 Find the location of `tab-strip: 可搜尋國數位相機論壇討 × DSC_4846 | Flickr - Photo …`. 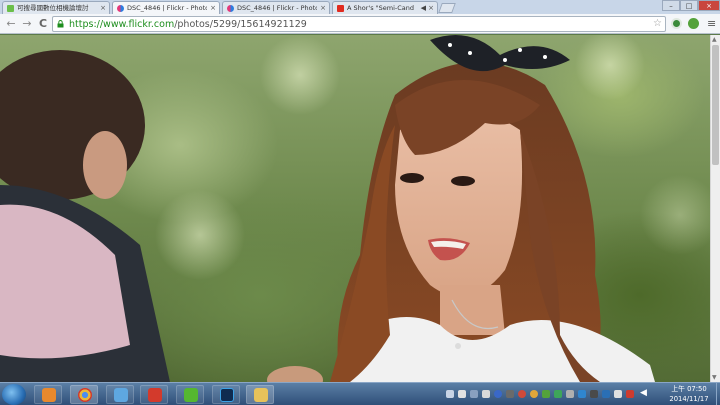

tab-strip: 可搜尋國數位相機論壇討 × DSC_4846 | Flickr - Photo … is located at coordinates (360, 7).